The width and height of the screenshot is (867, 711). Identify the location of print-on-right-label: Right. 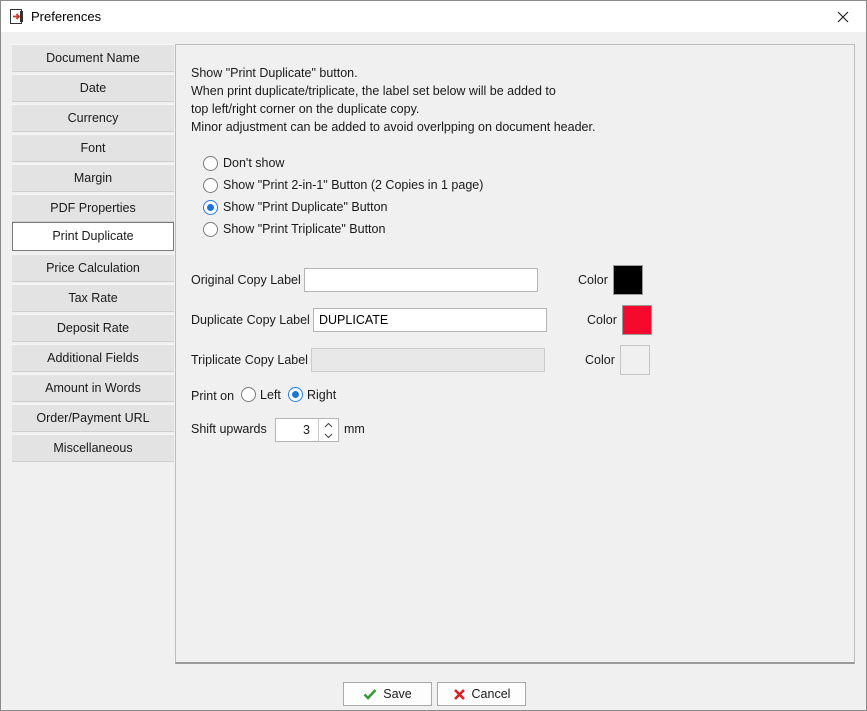
(322, 394).